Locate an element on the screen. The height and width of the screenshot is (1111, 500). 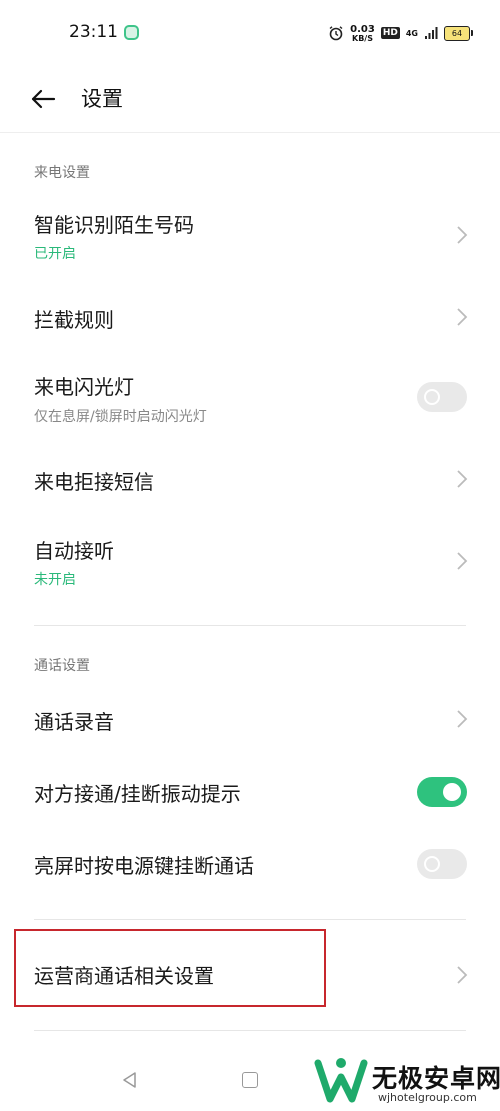
setting-item-reject-sms: 来电拒接短信 is located at coordinates (250, 480).